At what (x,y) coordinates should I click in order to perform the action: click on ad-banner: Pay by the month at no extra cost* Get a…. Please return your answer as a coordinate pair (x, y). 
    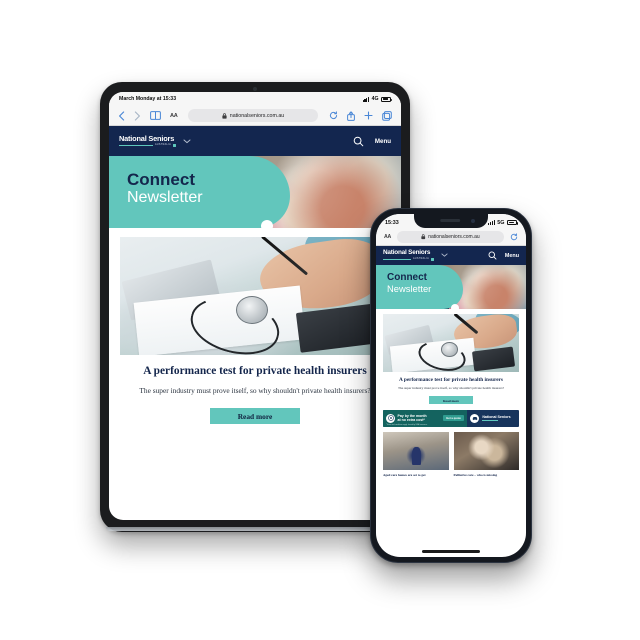
    Looking at the image, I should click on (451, 418).